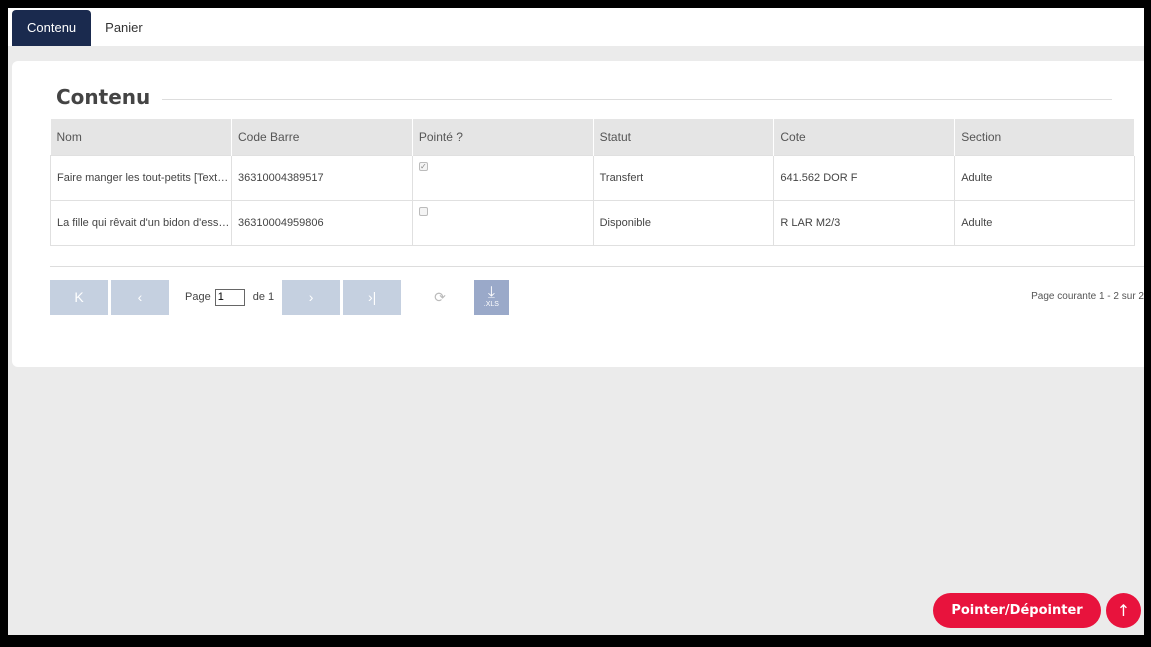 Image resolution: width=1151 pixels, height=647 pixels. What do you see at coordinates (322, 222) in the screenshot?
I see `cell-code-barre: 36310004959806` at bounding box center [322, 222].